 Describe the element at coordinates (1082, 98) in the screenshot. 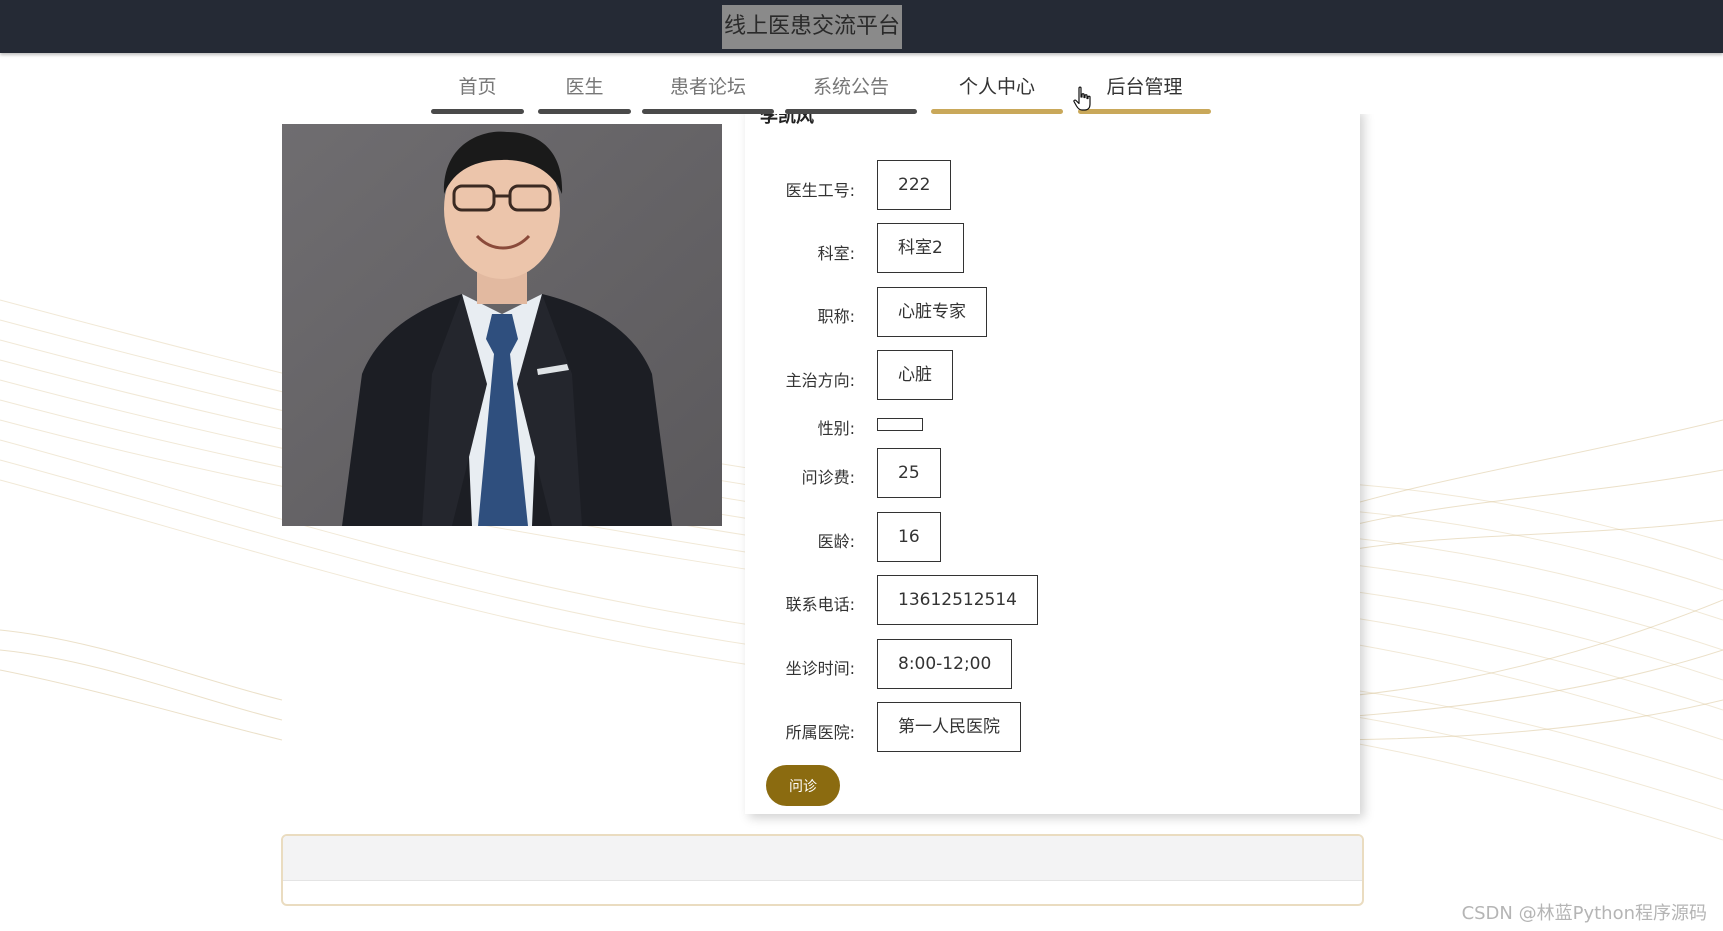

I see `hand-cursor-icon` at that location.